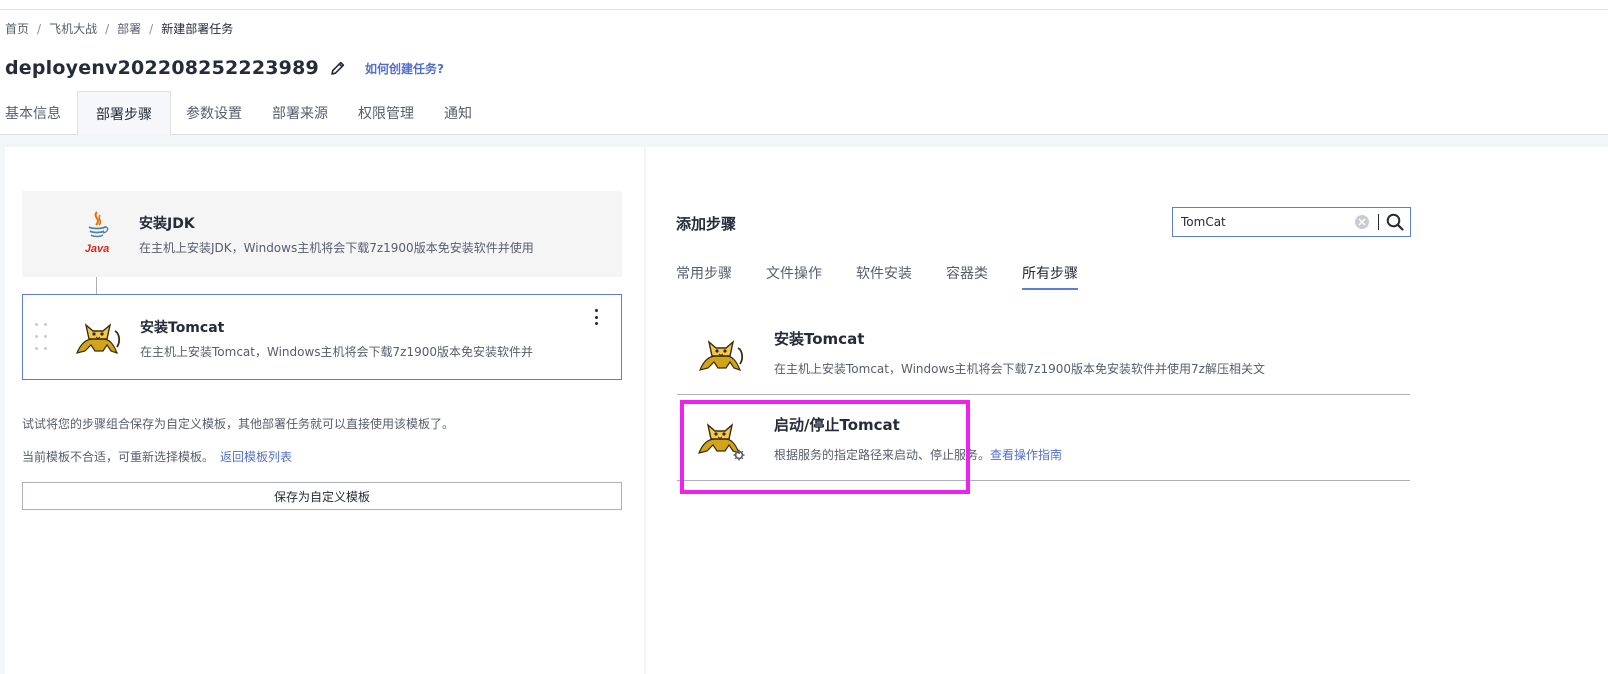  Describe the element at coordinates (256, 457) in the screenshot. I see `back-to-template-list-link: 返回模板列表` at that location.